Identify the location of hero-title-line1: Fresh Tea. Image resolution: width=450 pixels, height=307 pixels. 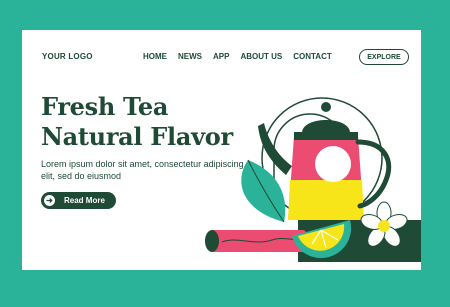
(105, 106).